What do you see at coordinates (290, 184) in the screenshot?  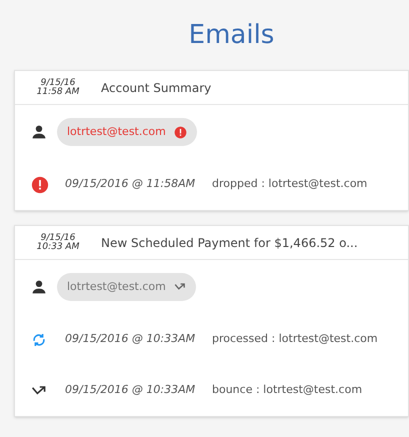 I see `event-description: dropped : lotrtest@test.com` at bounding box center [290, 184].